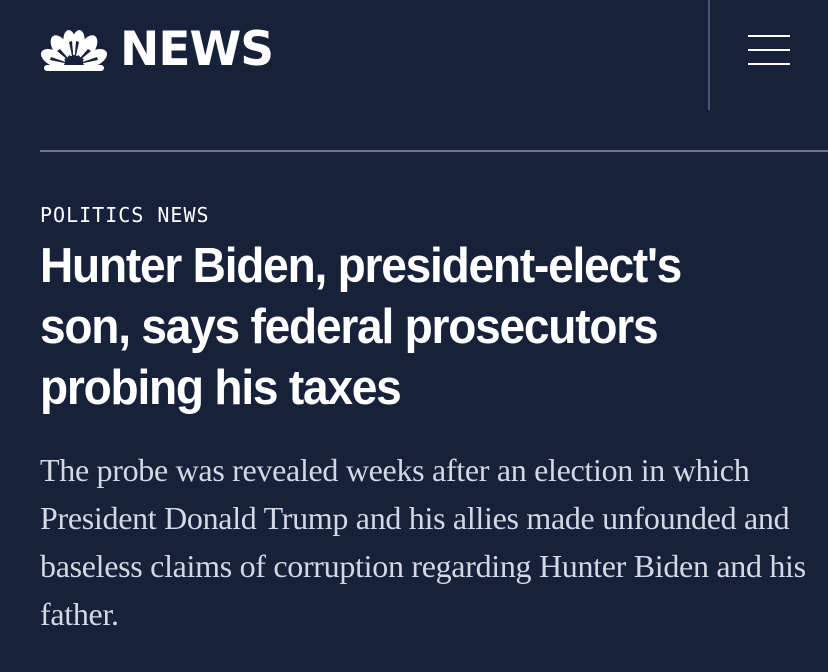 This screenshot has height=672, width=828. What do you see at coordinates (197, 49) in the screenshot?
I see `logo-wordmark: NEWS` at bounding box center [197, 49].